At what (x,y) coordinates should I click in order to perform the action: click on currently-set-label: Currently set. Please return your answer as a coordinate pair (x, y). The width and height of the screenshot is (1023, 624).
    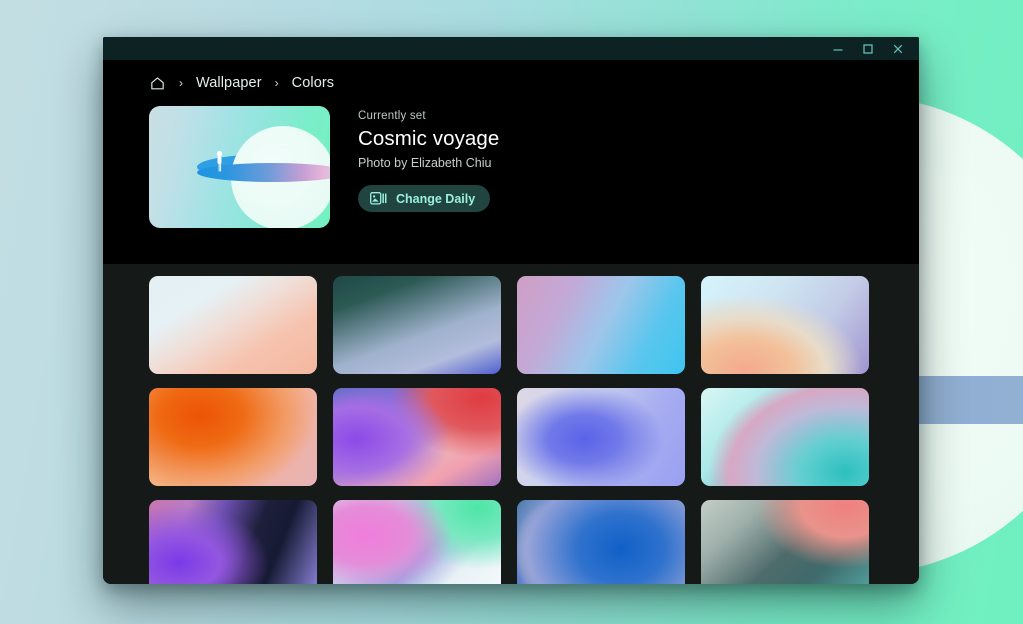
    Looking at the image, I should click on (392, 116).